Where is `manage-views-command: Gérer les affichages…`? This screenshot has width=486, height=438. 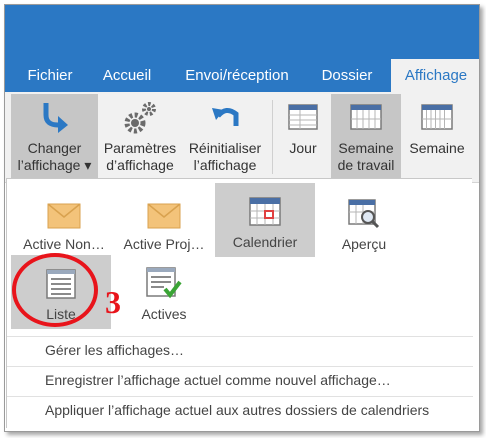
manage-views-command: Gérer les affichages… is located at coordinates (240, 349).